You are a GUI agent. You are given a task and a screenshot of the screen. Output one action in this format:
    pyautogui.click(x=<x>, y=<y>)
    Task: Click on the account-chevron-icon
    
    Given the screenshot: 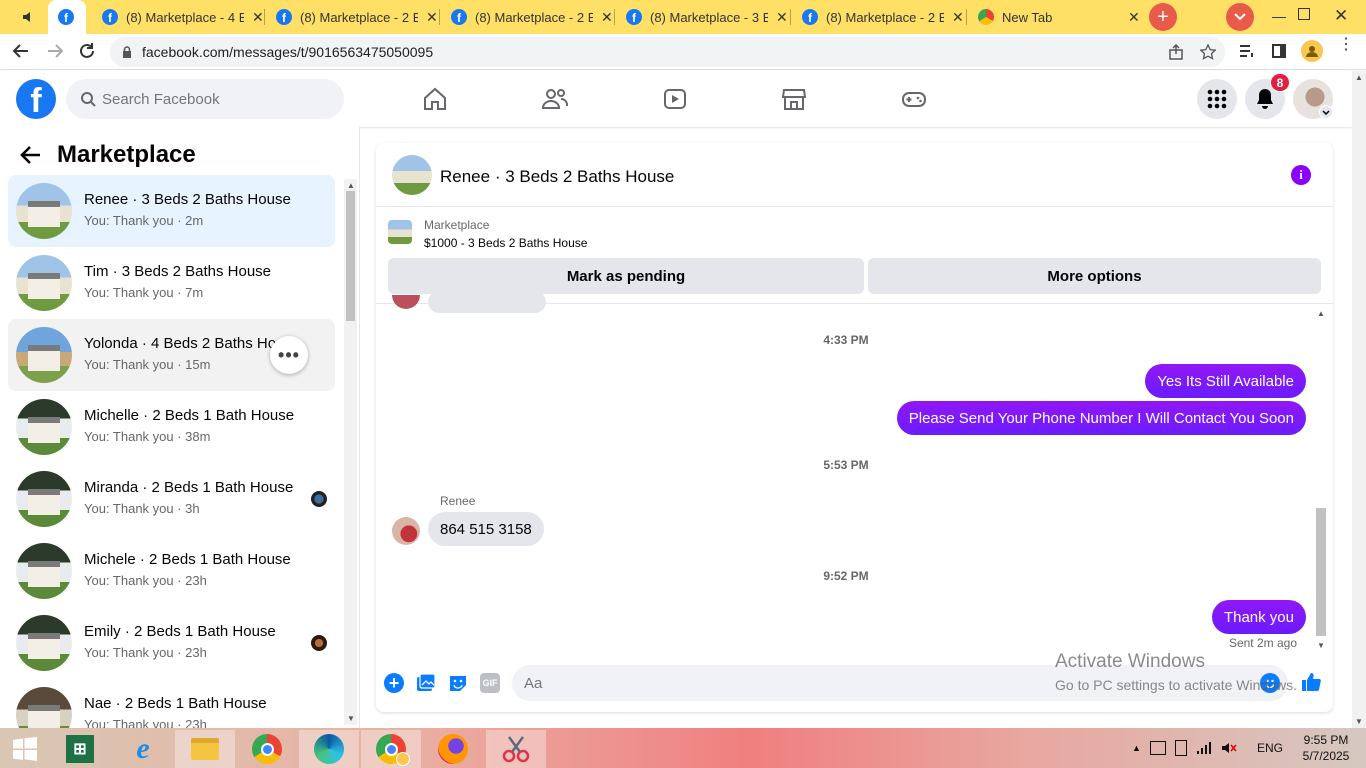 What is the action you would take?
    pyautogui.click(x=1326, y=112)
    